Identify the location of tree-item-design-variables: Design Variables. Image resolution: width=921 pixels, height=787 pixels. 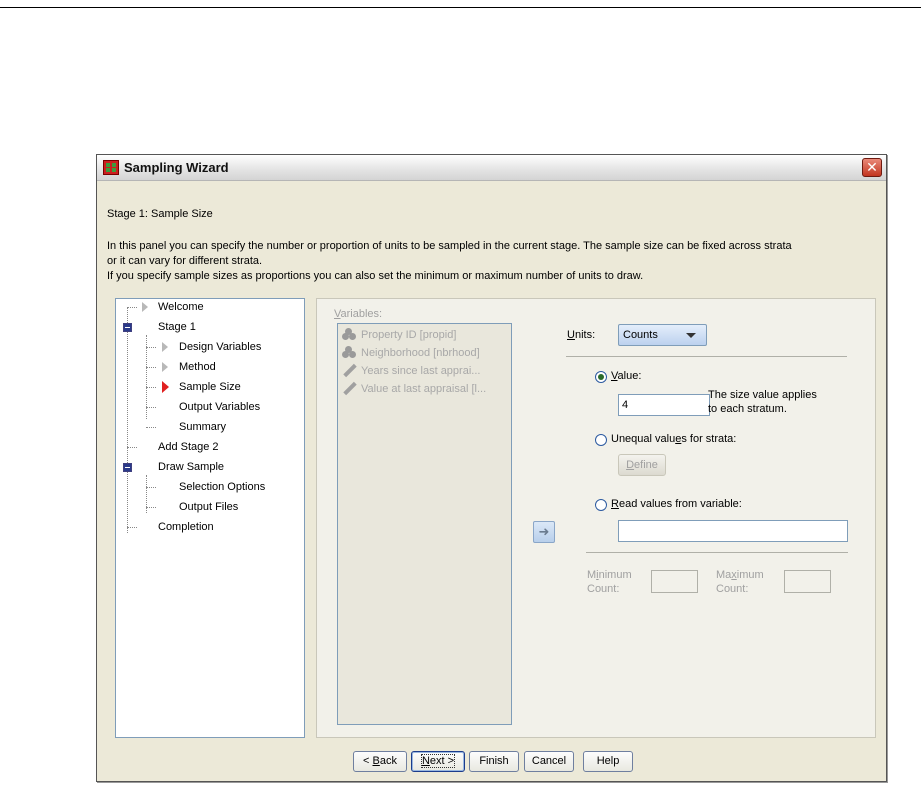
(220, 347).